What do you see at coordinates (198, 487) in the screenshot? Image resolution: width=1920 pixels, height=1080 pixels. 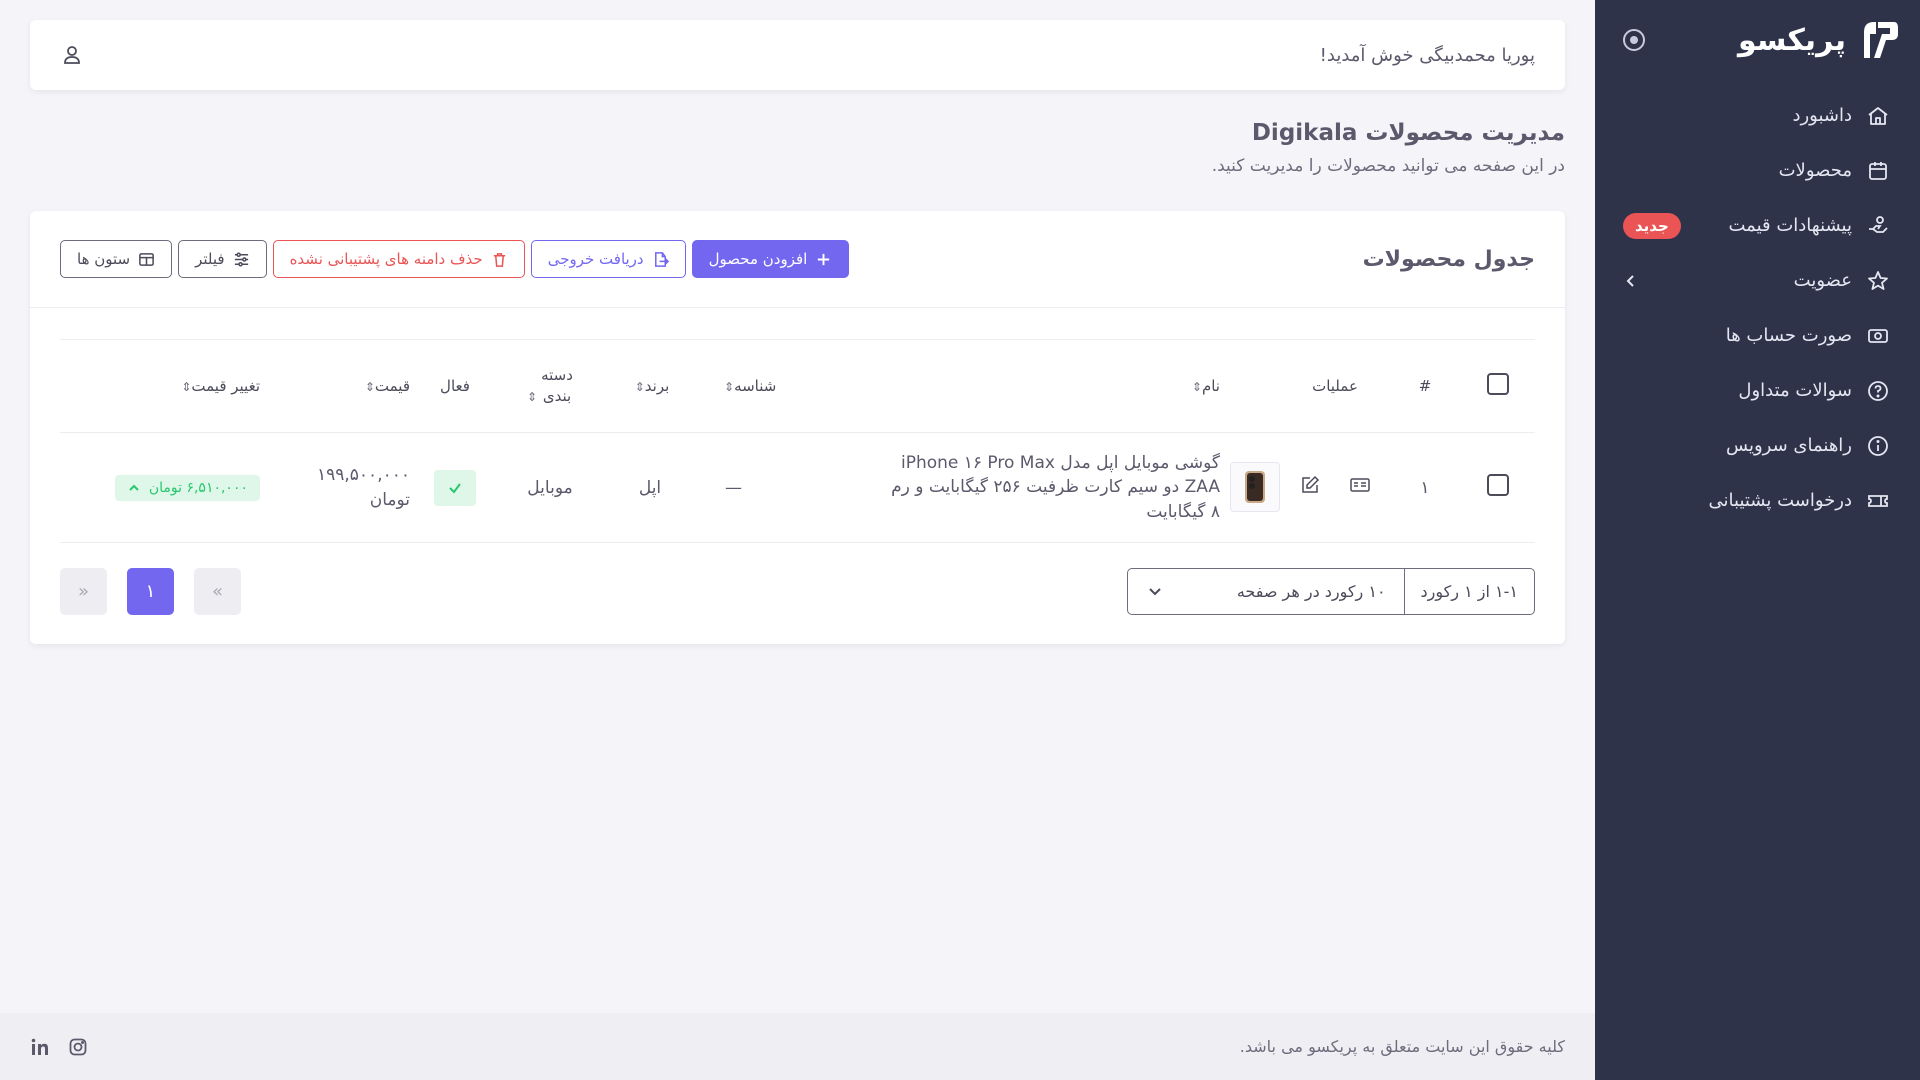 I see `price-change-value: ۶,۵۱۰,۰۰۰ تومان` at bounding box center [198, 487].